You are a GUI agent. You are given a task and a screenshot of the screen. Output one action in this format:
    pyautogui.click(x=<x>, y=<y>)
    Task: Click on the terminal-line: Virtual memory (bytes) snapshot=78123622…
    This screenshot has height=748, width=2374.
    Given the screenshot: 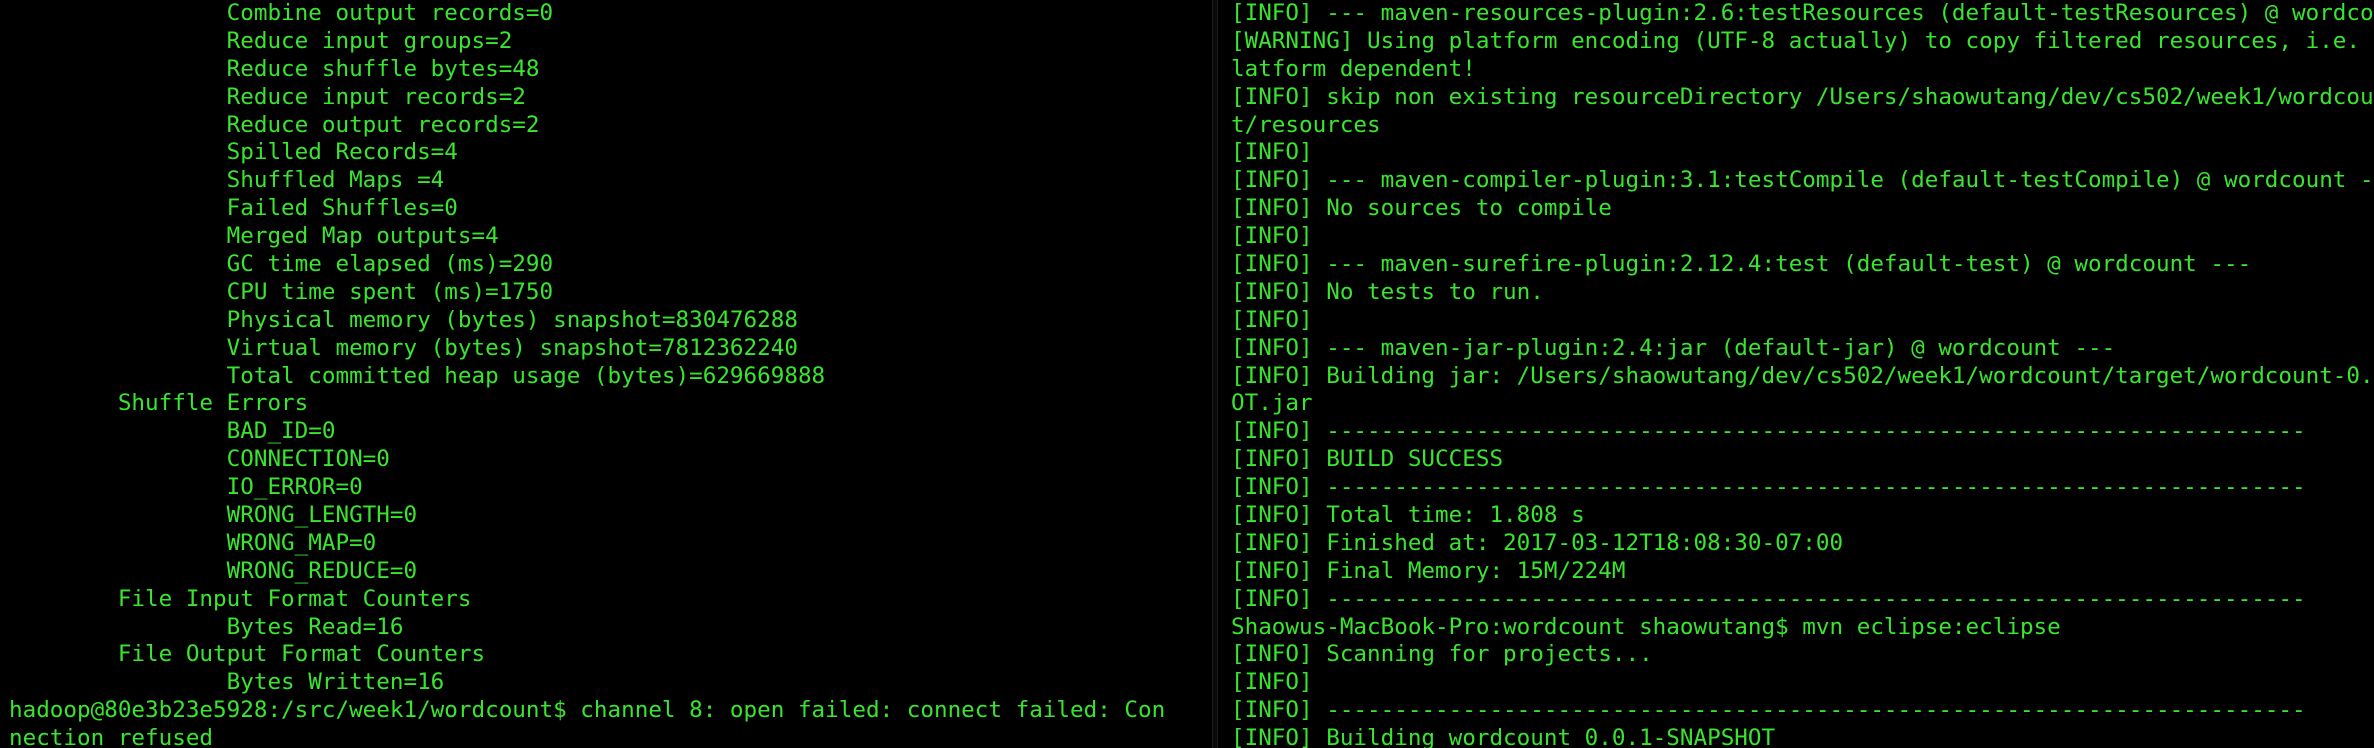 What is the action you would take?
    pyautogui.click(x=403, y=347)
    